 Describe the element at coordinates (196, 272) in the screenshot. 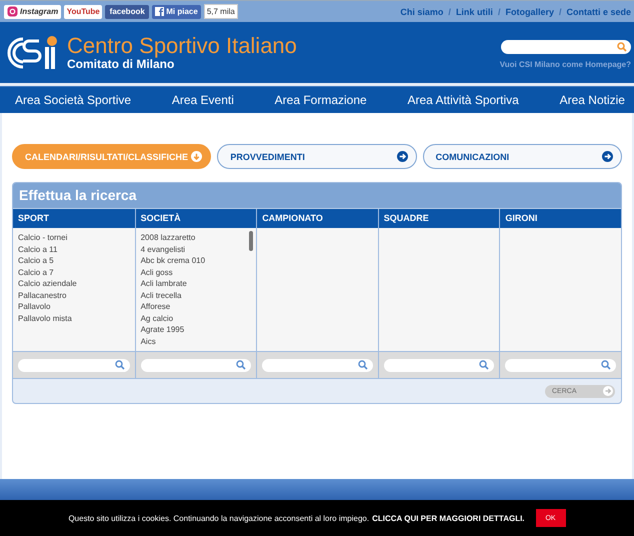

I see `list-item: Acli goss` at that location.